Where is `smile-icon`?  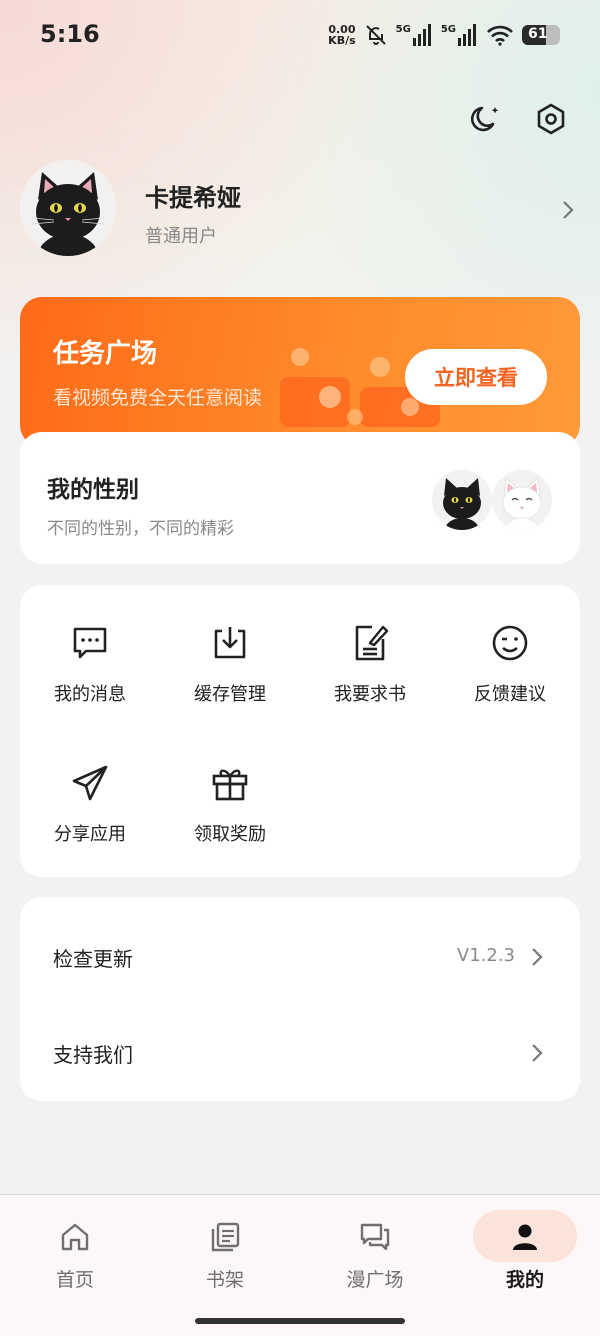
smile-icon is located at coordinates (510, 643).